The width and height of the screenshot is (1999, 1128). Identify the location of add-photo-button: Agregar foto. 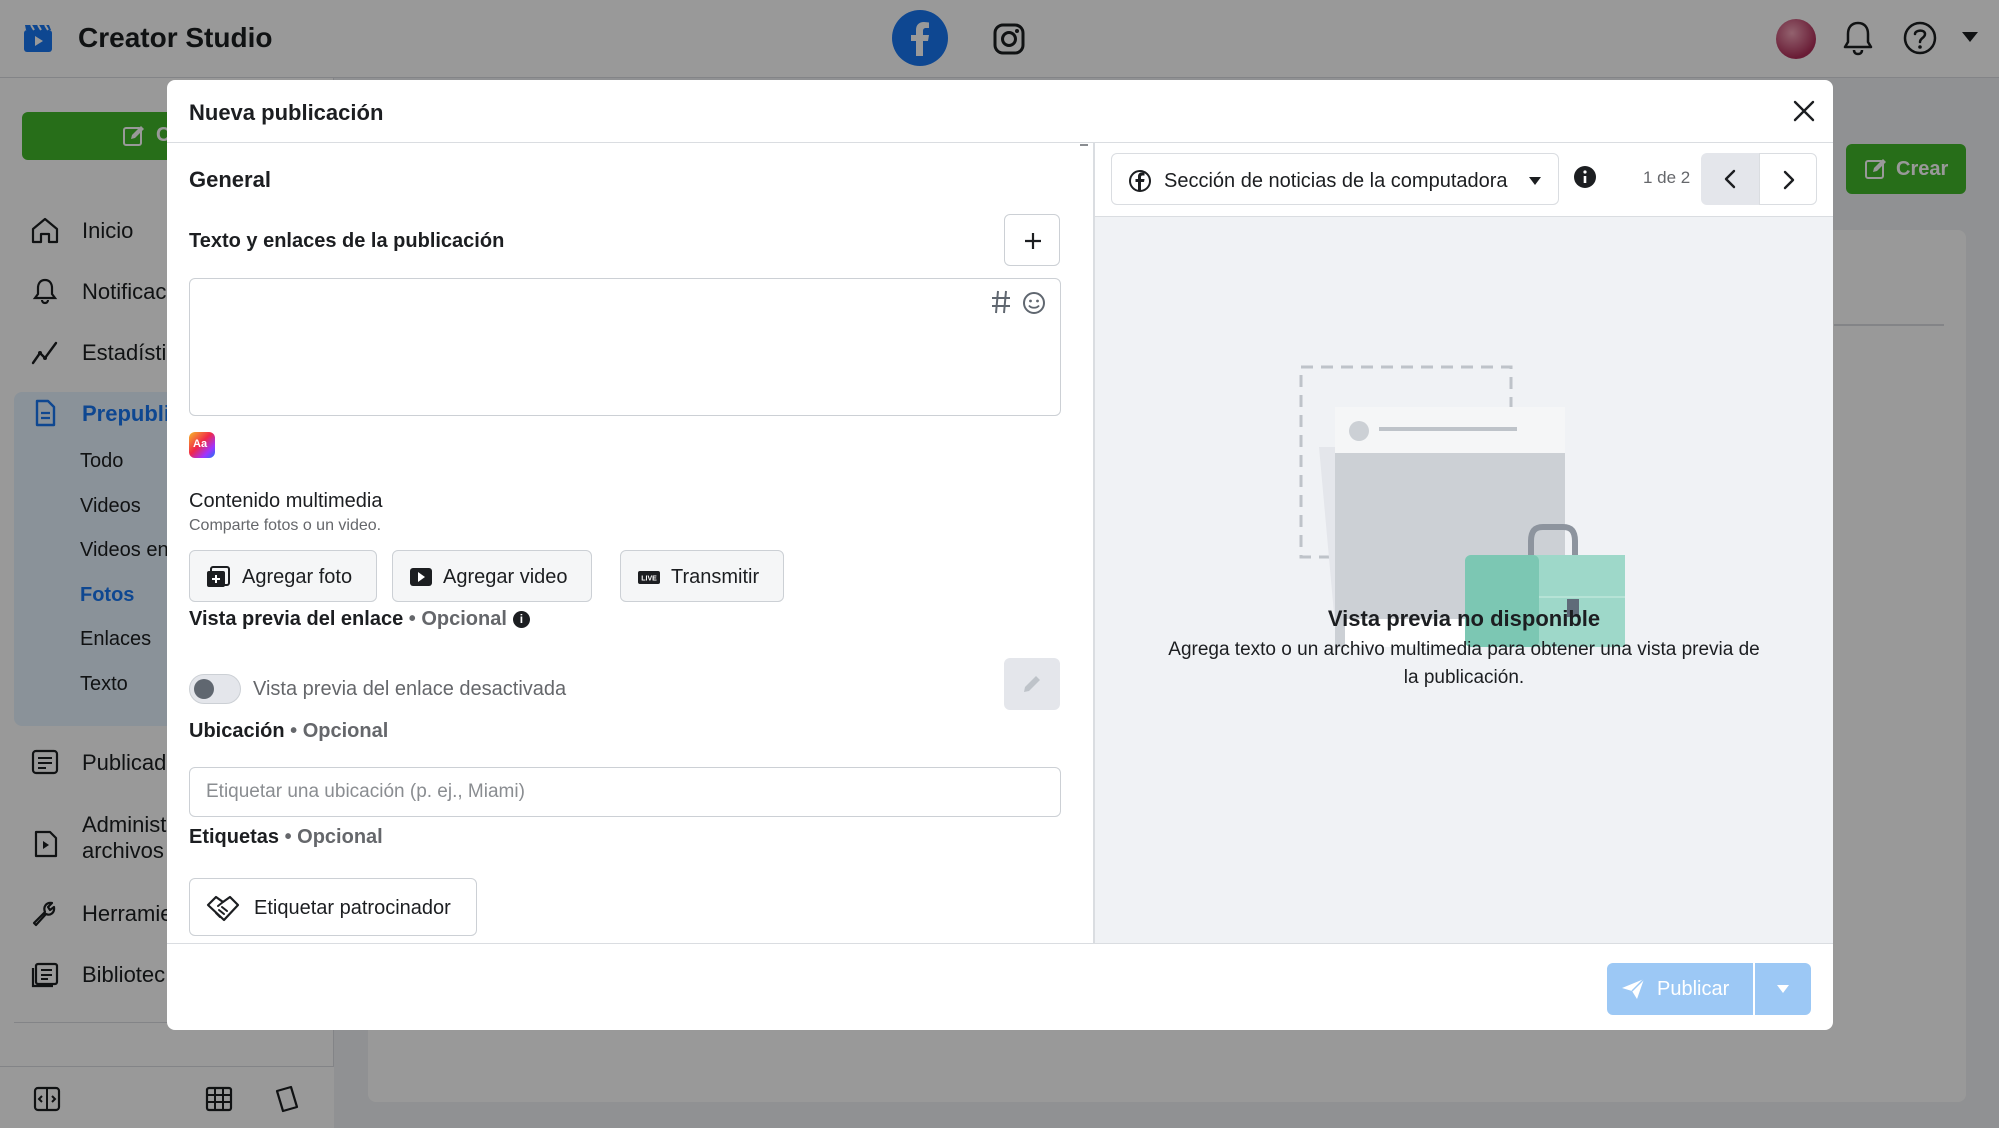
(283, 576).